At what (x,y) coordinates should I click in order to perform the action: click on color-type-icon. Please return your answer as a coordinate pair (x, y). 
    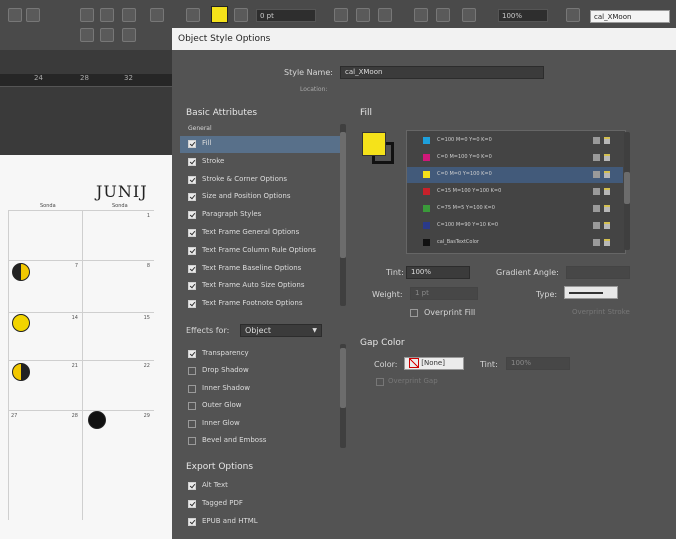
    Looking at the image, I should click on (596, 191).